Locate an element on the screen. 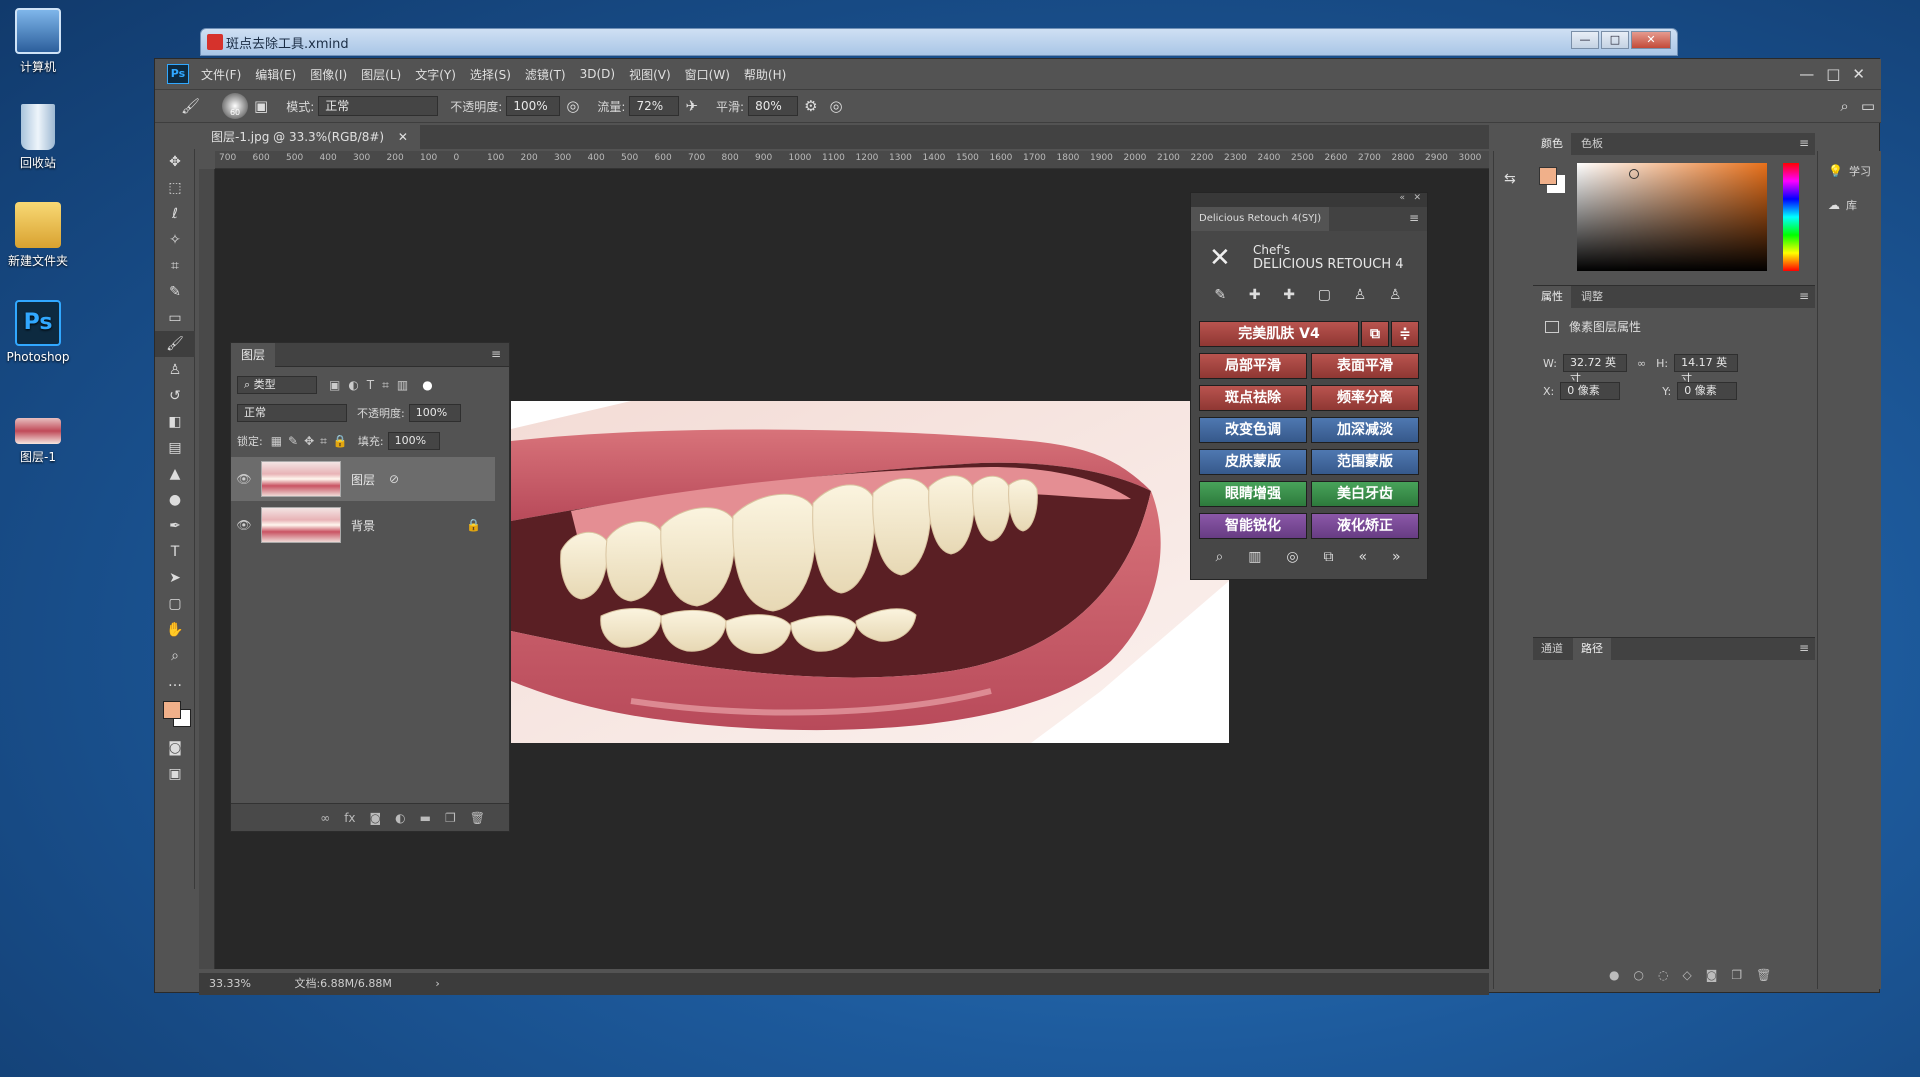 Image resolution: width=1920 pixels, height=1077 pixels. crop-tool-icon: ⌗ is located at coordinates (175, 266).